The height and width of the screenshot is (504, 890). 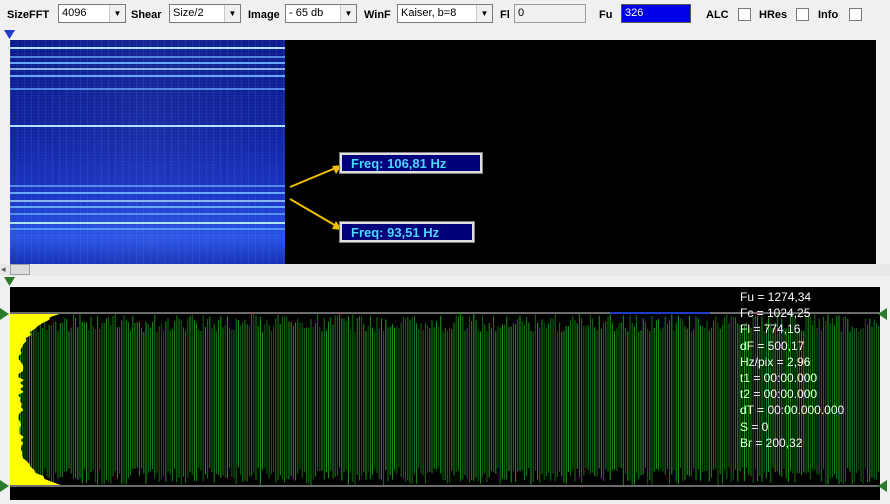 I want to click on shear-value: Size/2, so click(x=188, y=13).